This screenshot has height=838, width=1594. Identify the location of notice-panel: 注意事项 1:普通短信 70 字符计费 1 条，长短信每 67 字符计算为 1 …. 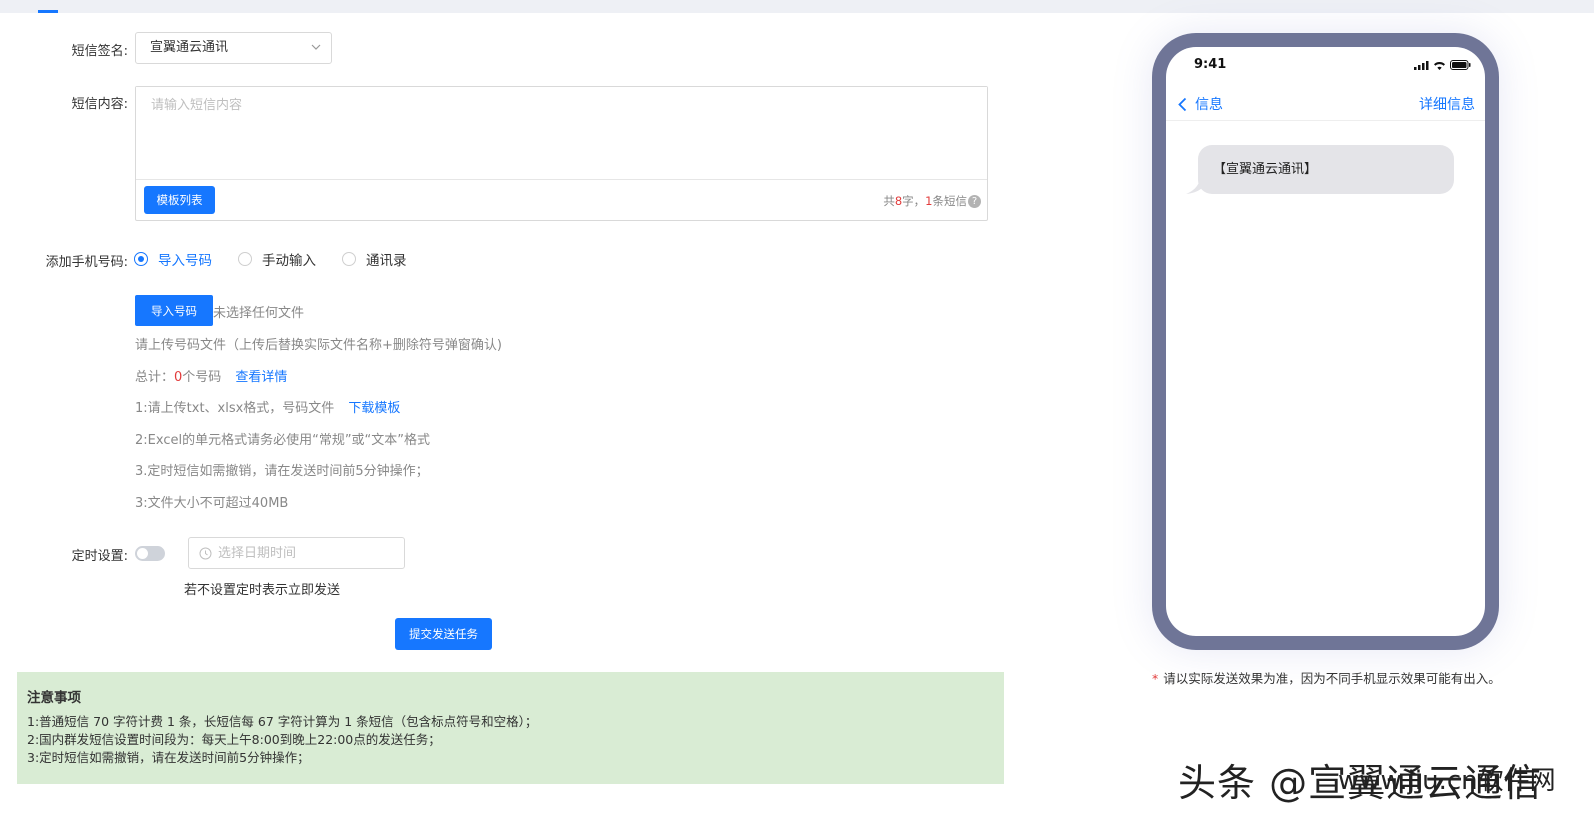
(510, 728).